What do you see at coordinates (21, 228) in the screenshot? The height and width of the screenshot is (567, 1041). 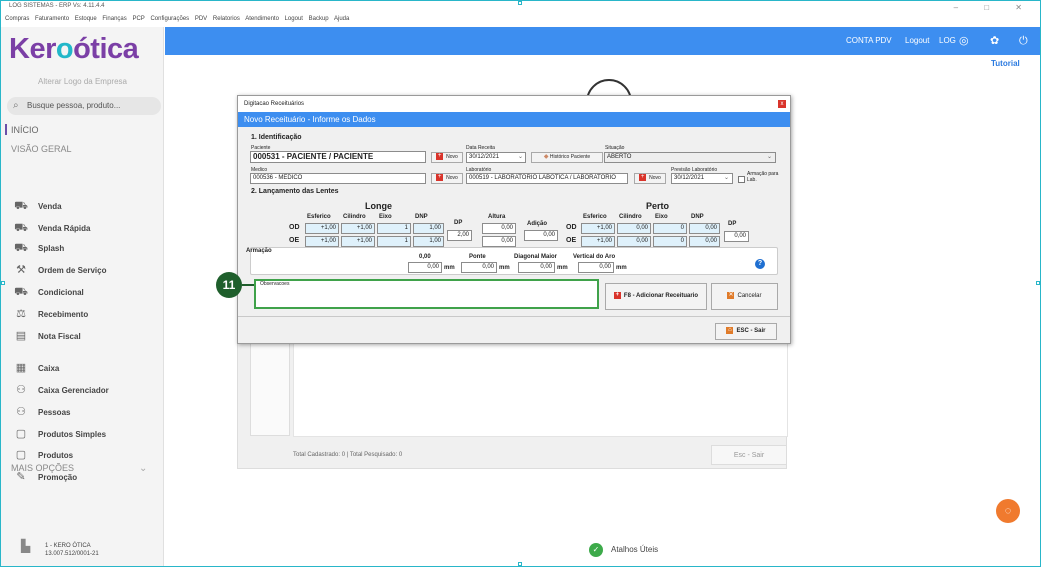 I see `cart-fast-icon: ⛟` at bounding box center [21, 228].